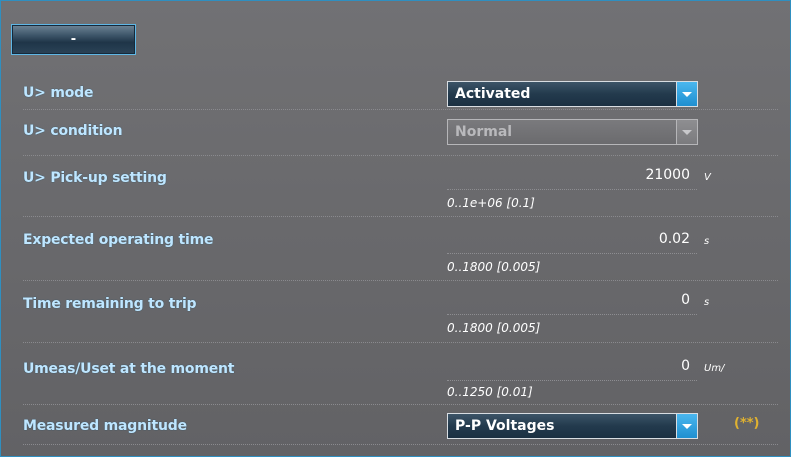 The height and width of the screenshot is (457, 791). What do you see at coordinates (118, 240) in the screenshot?
I see `op-time-label: Expected operating time` at bounding box center [118, 240].